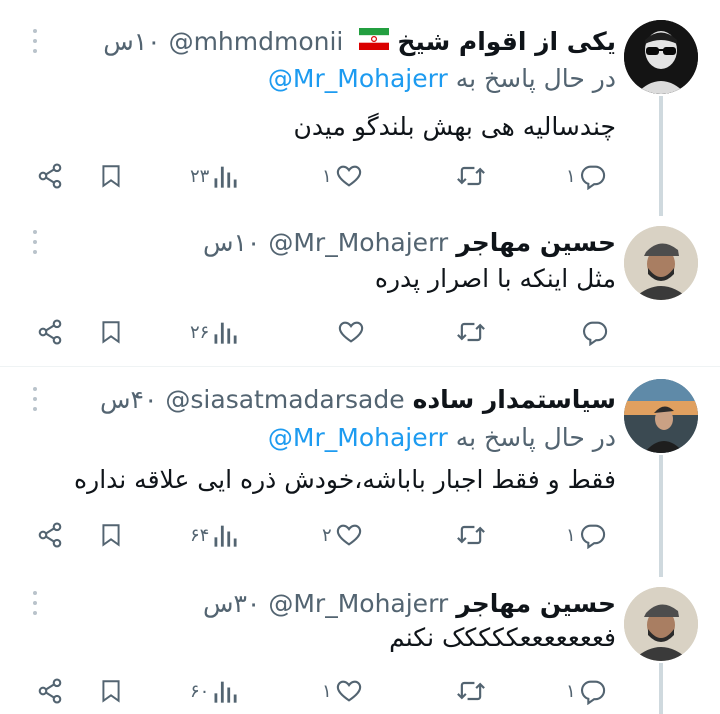 This screenshot has width=720, height=714. Describe the element at coordinates (320, 691) in the screenshot. I see `tweet-actions: ۶۰ ۱ ۱` at that location.